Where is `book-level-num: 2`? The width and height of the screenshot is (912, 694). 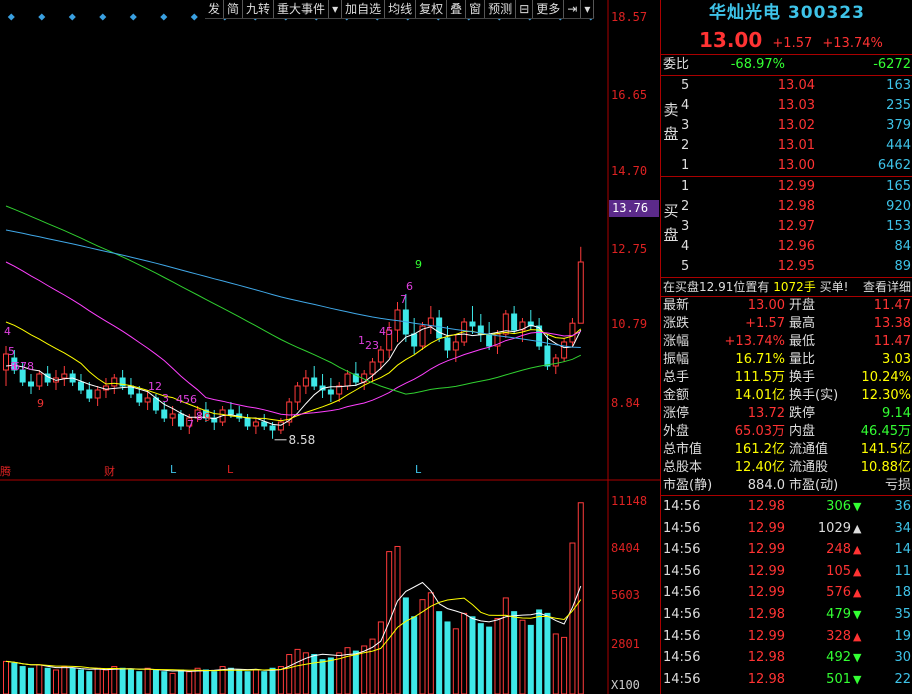
book-level-num: 2 is located at coordinates (685, 206).